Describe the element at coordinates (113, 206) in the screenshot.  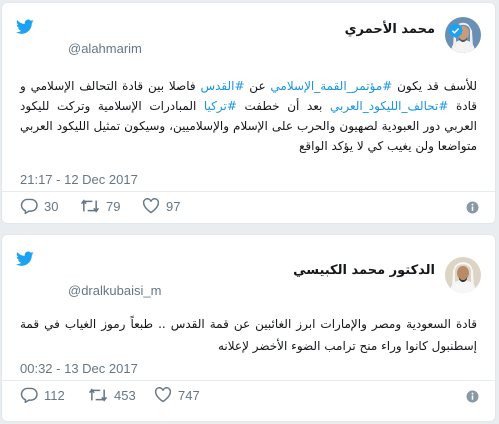
I see `retweet-count: 79` at that location.